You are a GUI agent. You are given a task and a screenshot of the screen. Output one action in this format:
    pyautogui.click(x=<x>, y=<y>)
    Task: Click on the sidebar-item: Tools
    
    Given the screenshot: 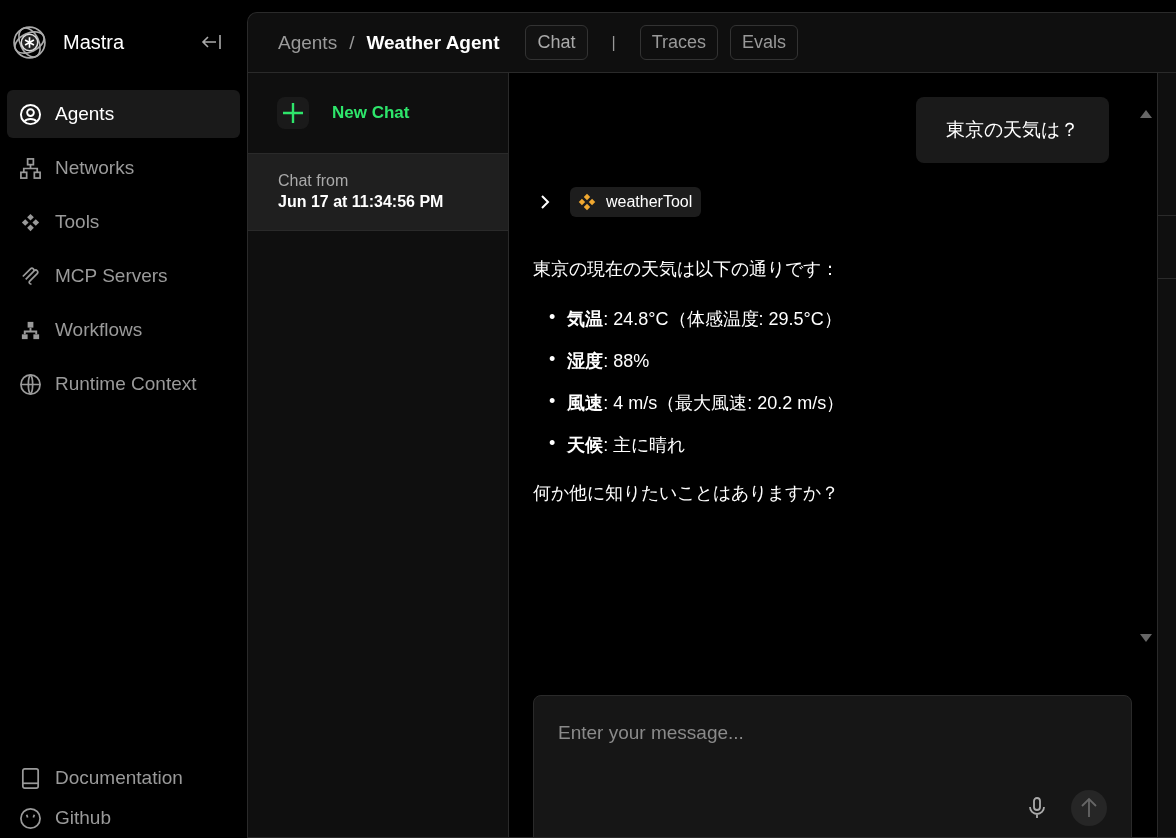 What is the action you would take?
    pyautogui.click(x=123, y=222)
    